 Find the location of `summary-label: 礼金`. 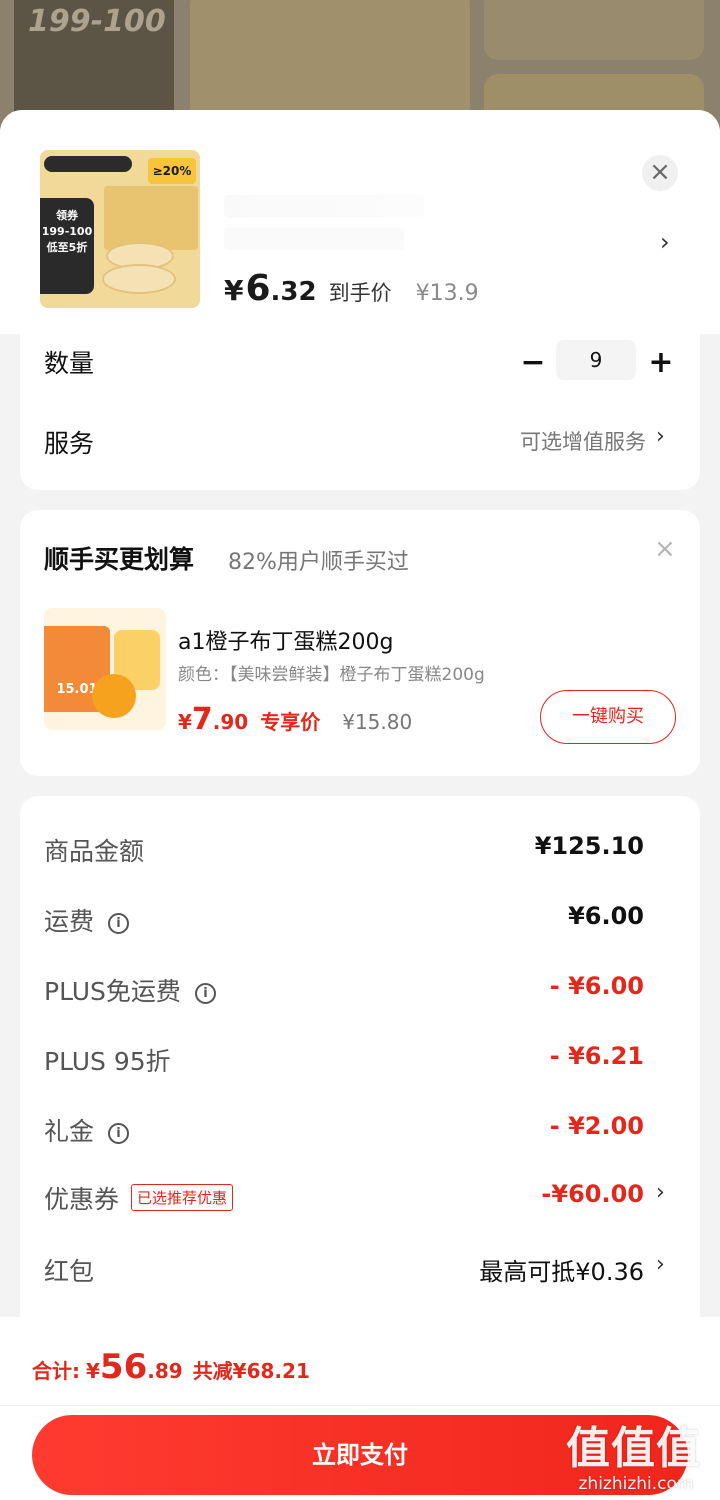

summary-label: 礼金 is located at coordinates (69, 1131).